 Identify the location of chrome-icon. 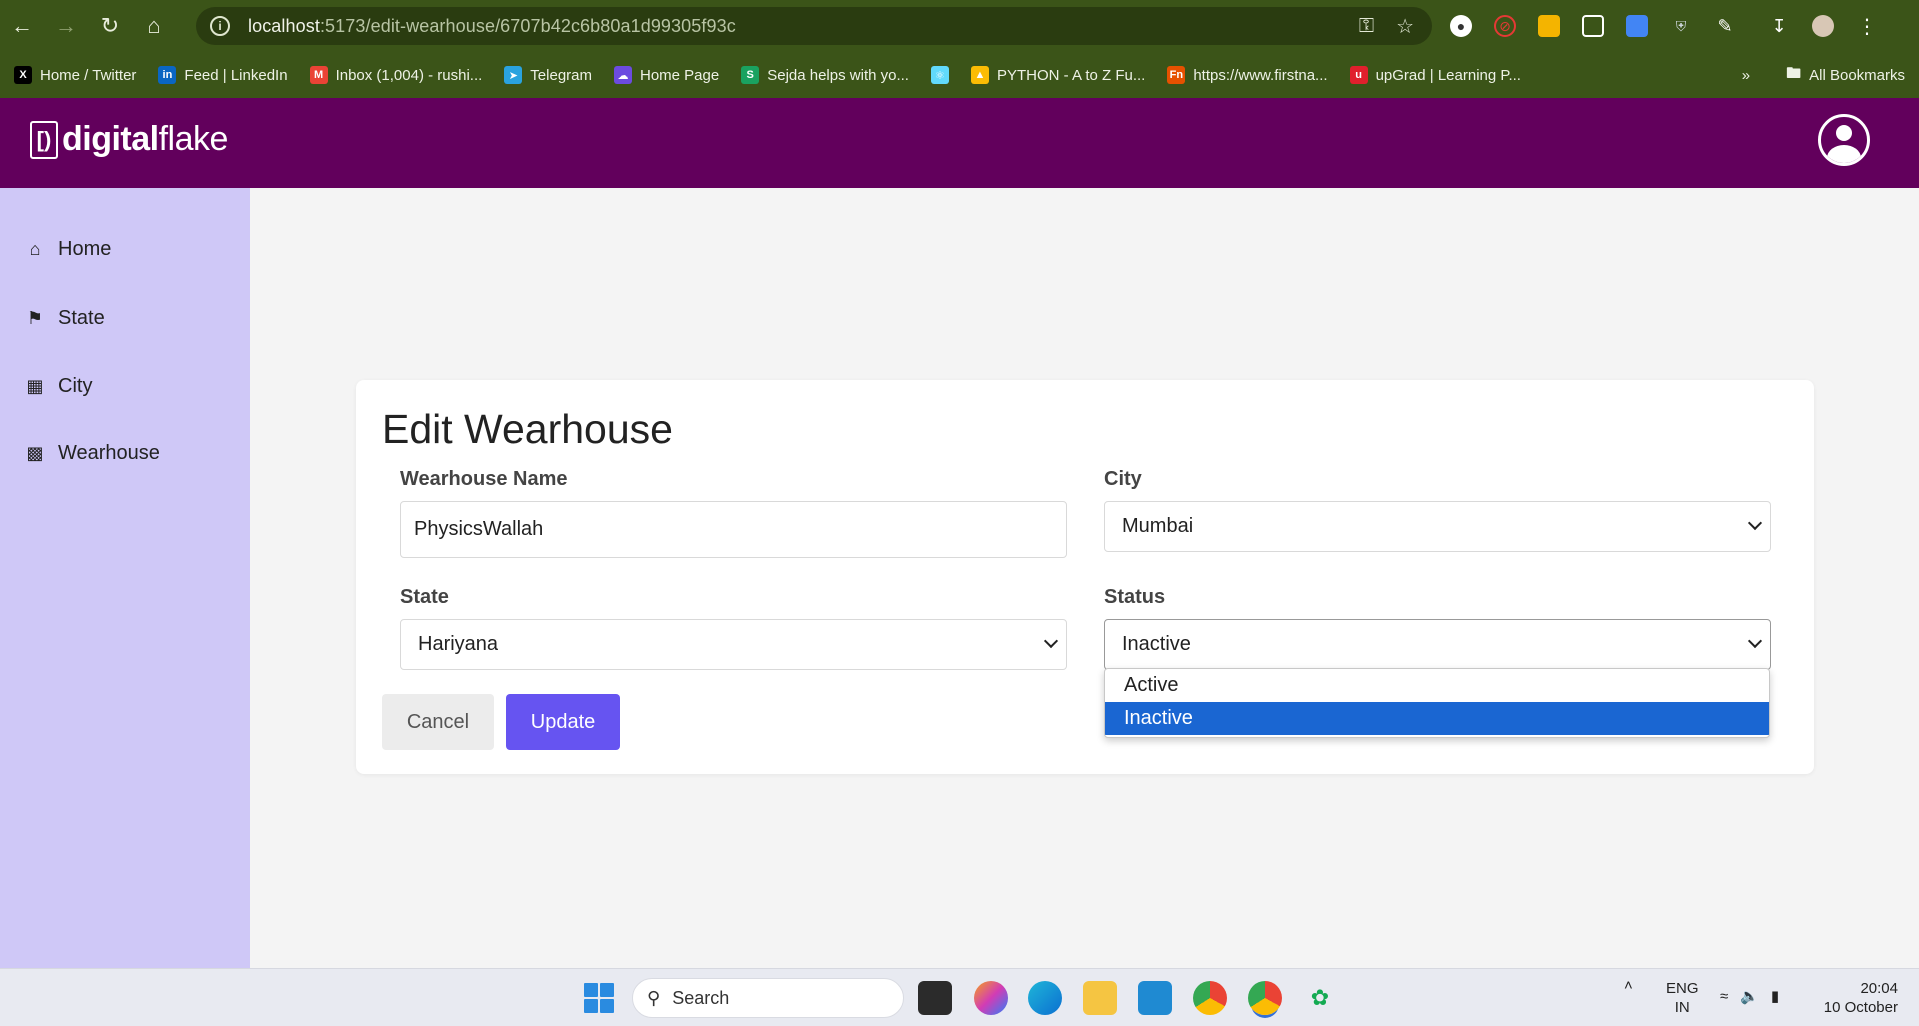
(1210, 998).